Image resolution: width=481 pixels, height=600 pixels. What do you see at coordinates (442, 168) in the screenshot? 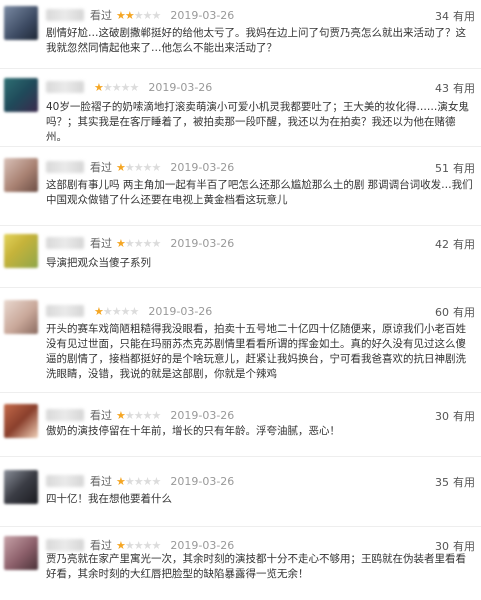
I see `useful-count: 51` at bounding box center [442, 168].